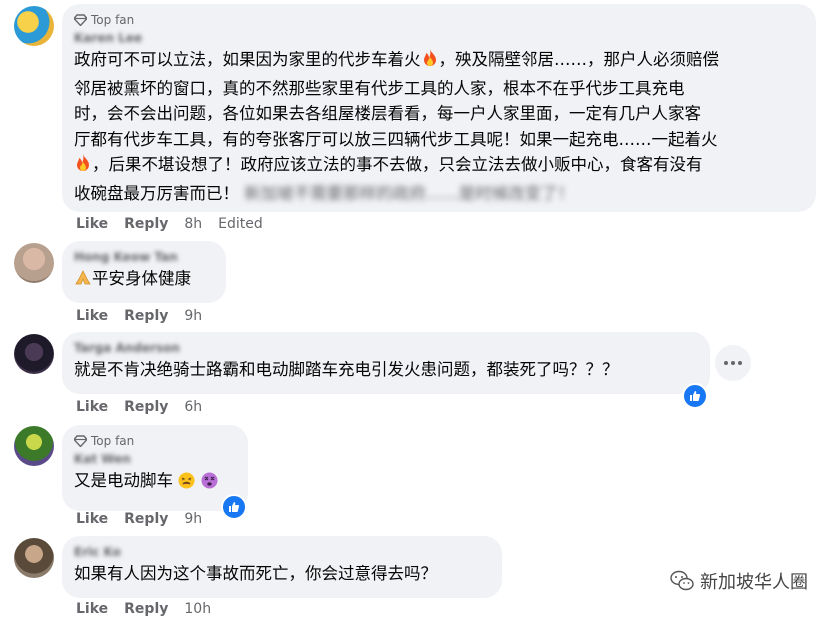  Describe the element at coordinates (386, 348) in the screenshot. I see `comment-author: Targa Anderson` at that location.